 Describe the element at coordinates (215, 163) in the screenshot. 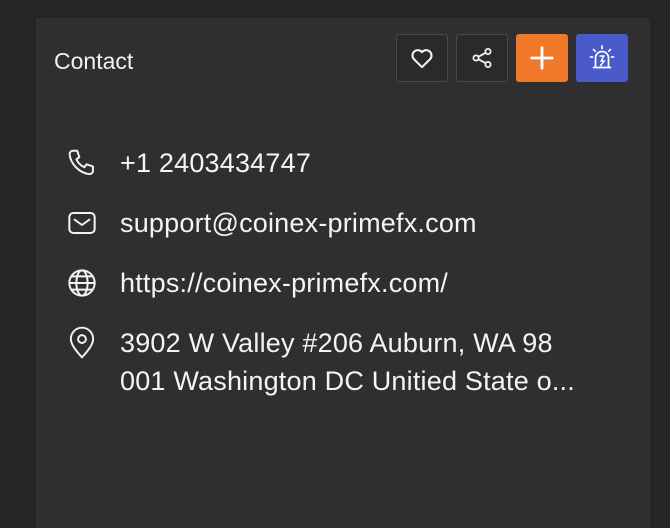

I see `contact-phone: +1 2403434747` at that location.